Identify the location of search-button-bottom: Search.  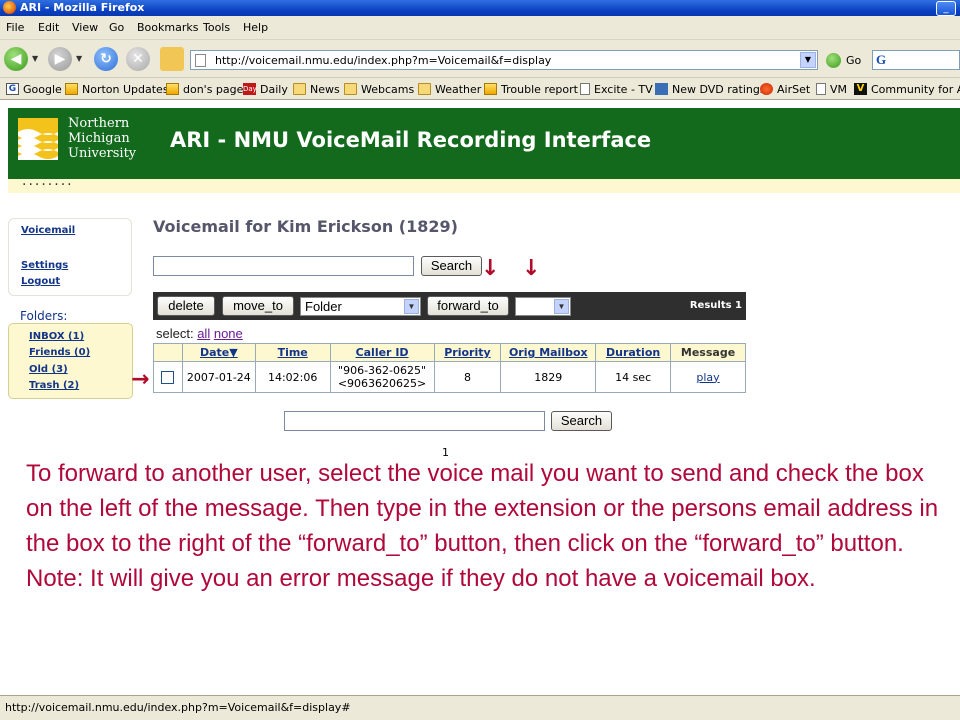
(581, 421).